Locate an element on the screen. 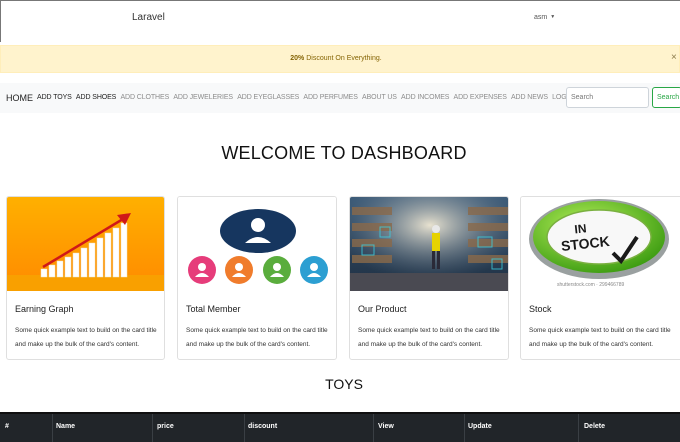  top-bar: Laravel asm ▼ is located at coordinates (340, 21).